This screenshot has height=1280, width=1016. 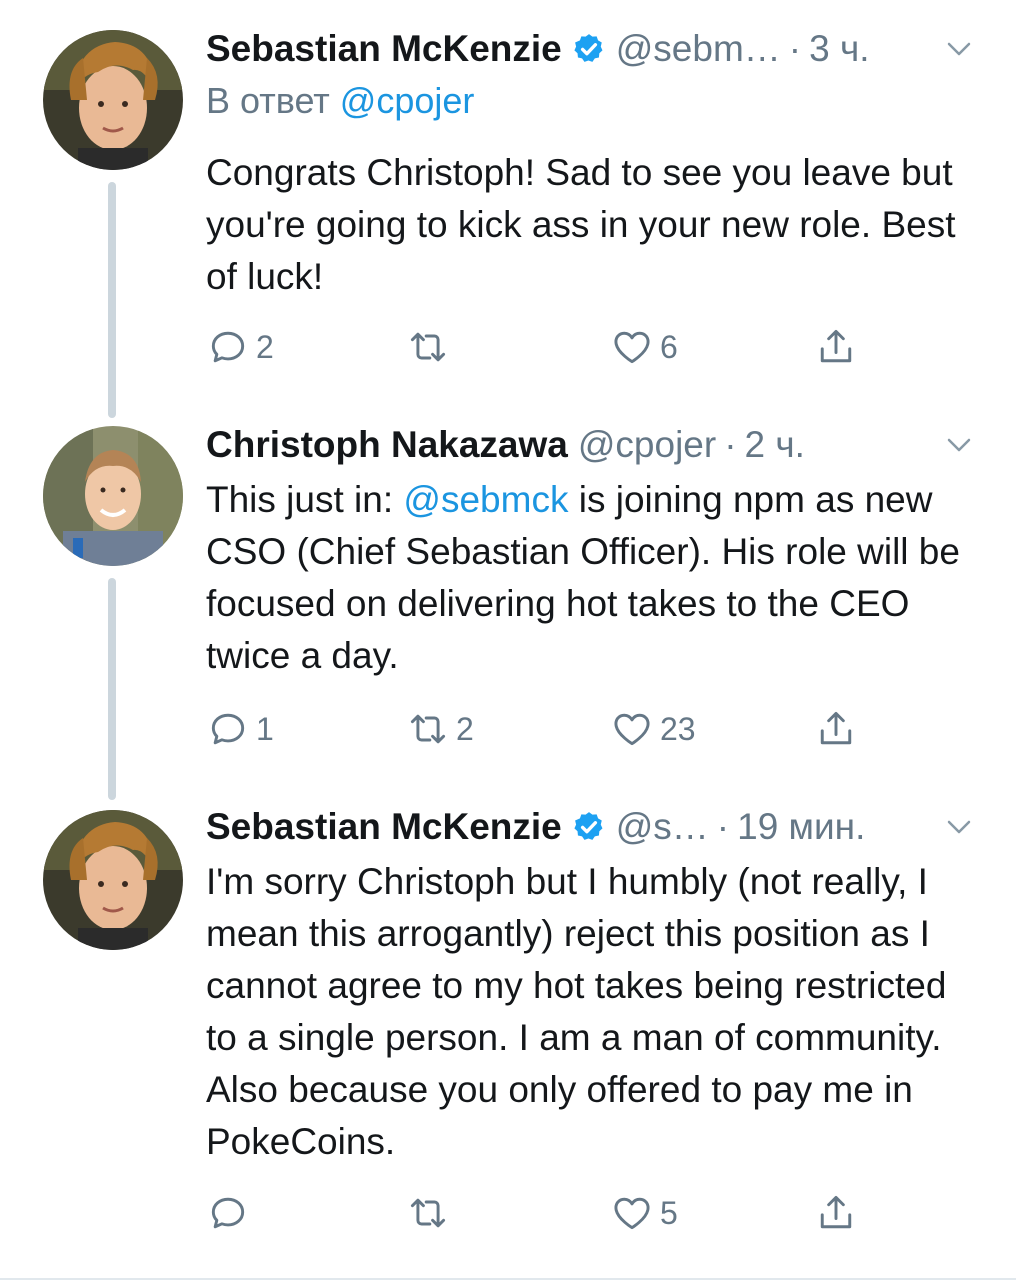 What do you see at coordinates (407, 100) in the screenshot?
I see `reply-to-mention: @cpojer` at bounding box center [407, 100].